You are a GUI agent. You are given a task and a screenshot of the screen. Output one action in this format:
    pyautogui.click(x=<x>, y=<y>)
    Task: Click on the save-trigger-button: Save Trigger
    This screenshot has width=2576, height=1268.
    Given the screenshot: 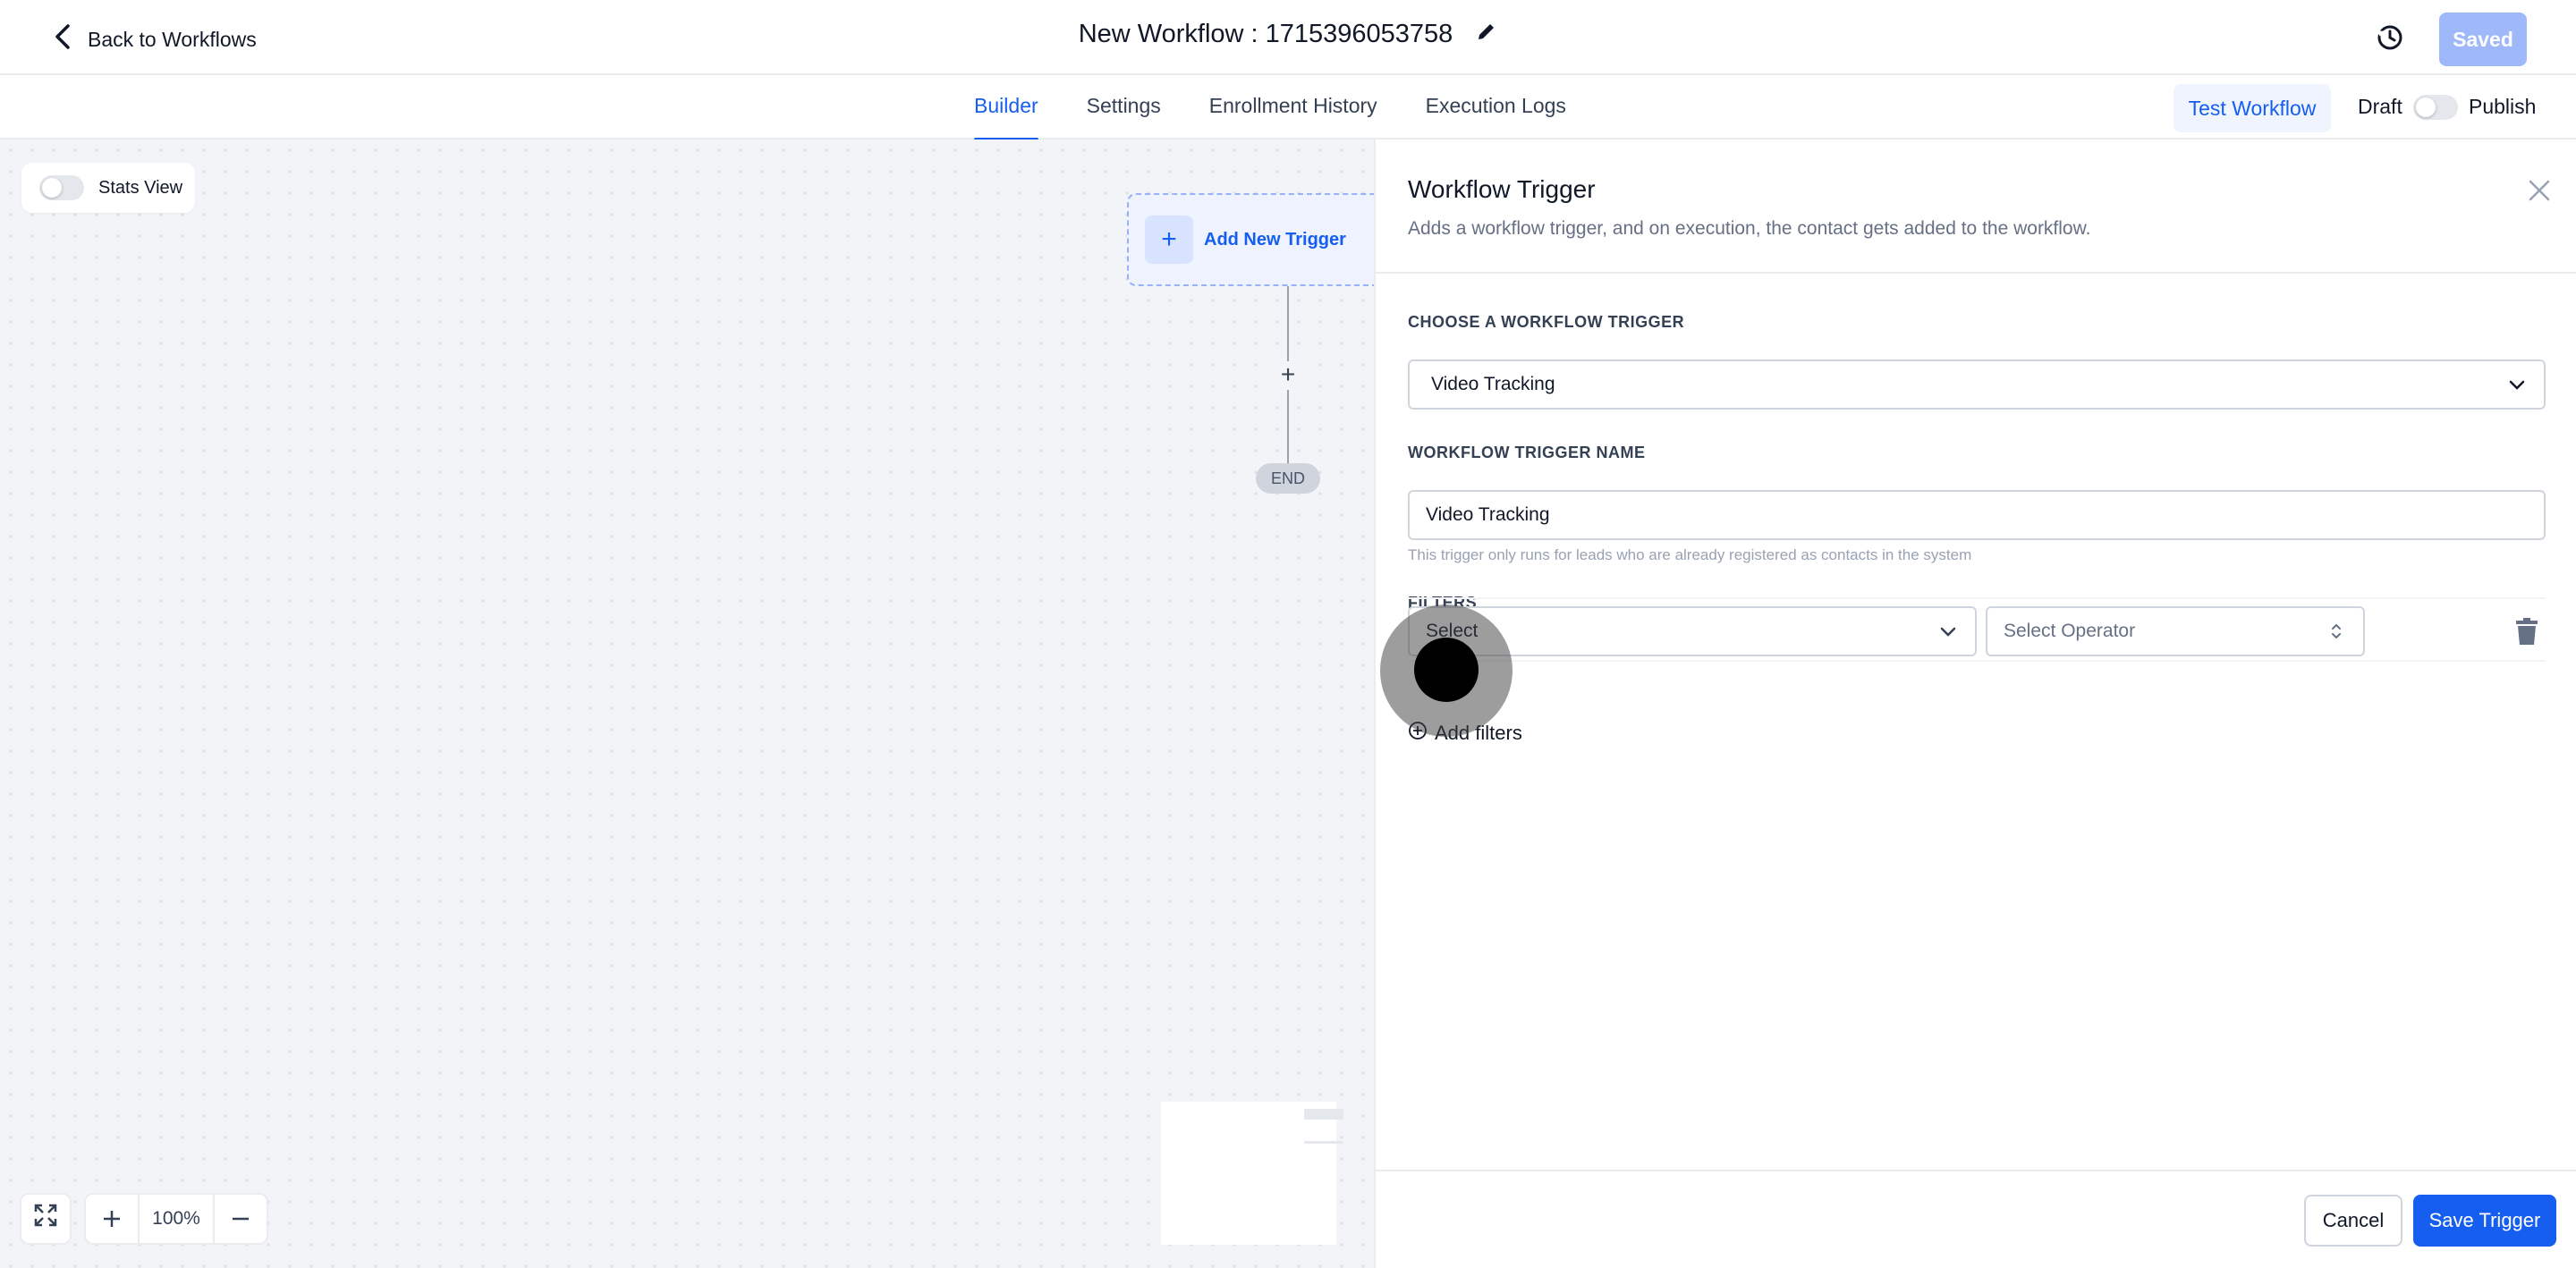 What is the action you would take?
    pyautogui.click(x=2484, y=1221)
    